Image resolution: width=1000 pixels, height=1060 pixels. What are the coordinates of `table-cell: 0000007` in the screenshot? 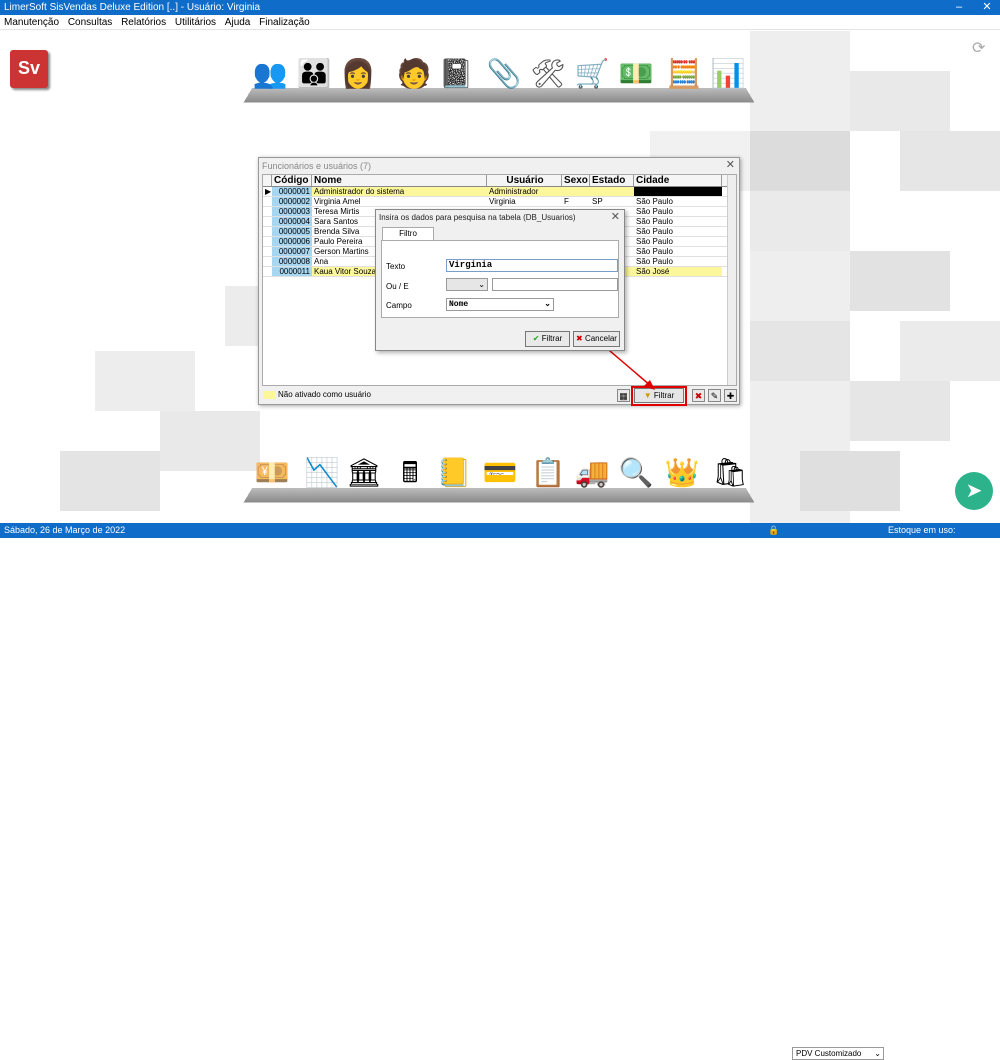 It's located at (292, 251).